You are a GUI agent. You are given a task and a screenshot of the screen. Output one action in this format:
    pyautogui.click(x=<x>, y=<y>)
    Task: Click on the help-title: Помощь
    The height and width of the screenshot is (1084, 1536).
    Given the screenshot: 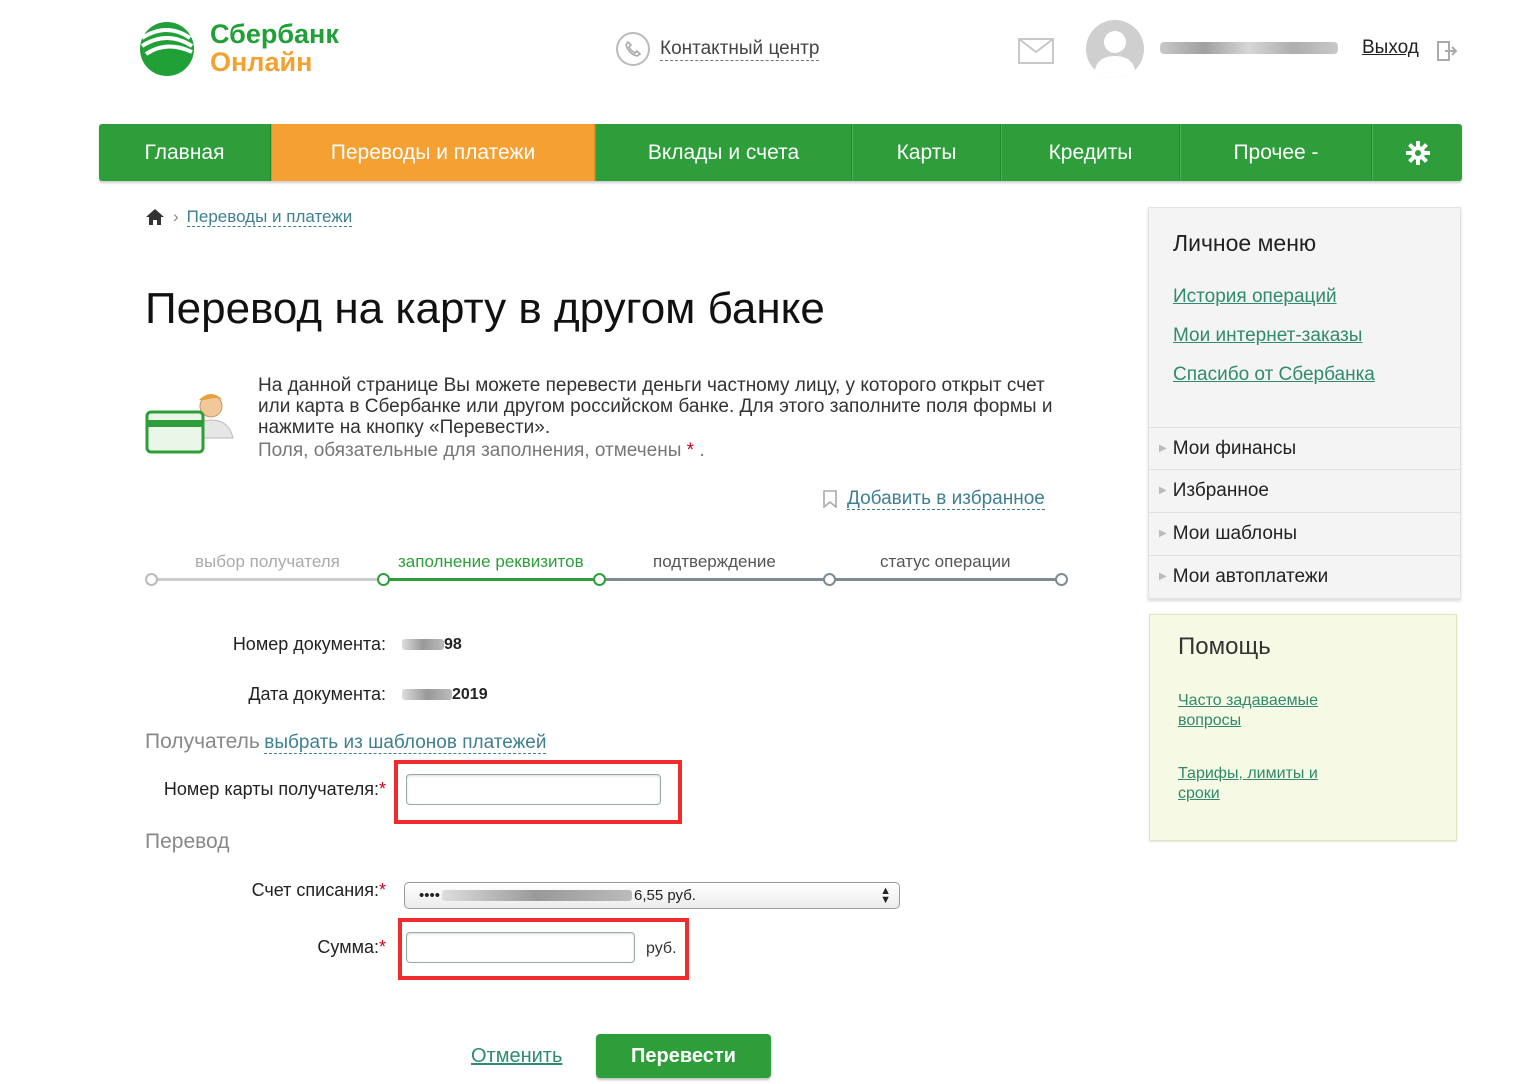 What is the action you would take?
    pyautogui.click(x=1224, y=646)
    